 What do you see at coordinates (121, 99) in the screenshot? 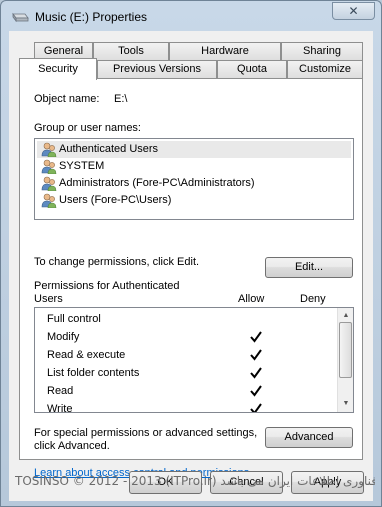
I see `object-name-value: E:\` at bounding box center [121, 99].